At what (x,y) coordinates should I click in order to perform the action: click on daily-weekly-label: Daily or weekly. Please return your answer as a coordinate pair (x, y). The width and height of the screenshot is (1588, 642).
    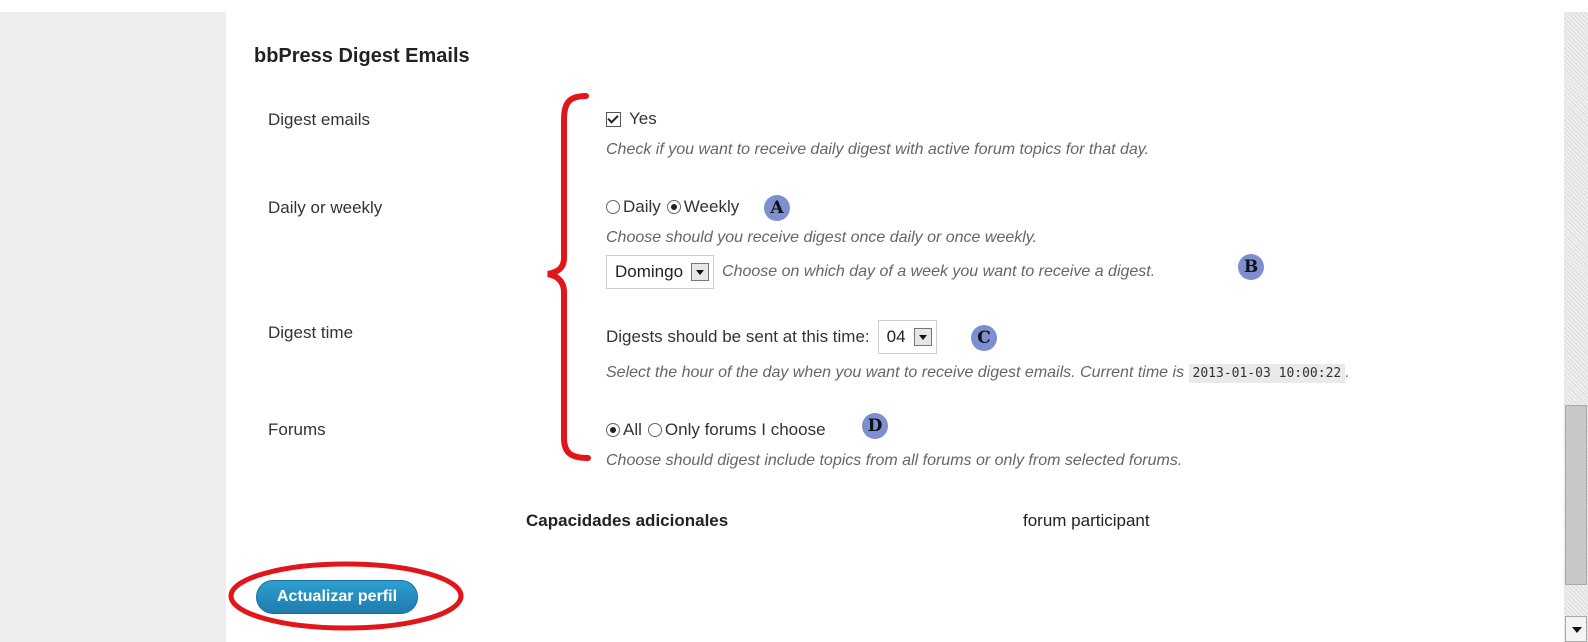
    Looking at the image, I should click on (325, 207).